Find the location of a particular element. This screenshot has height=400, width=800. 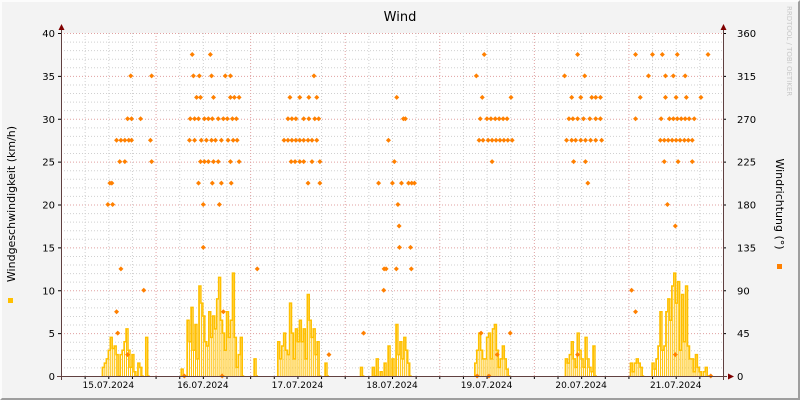

y2-tick-label: 315 is located at coordinates (746, 77).